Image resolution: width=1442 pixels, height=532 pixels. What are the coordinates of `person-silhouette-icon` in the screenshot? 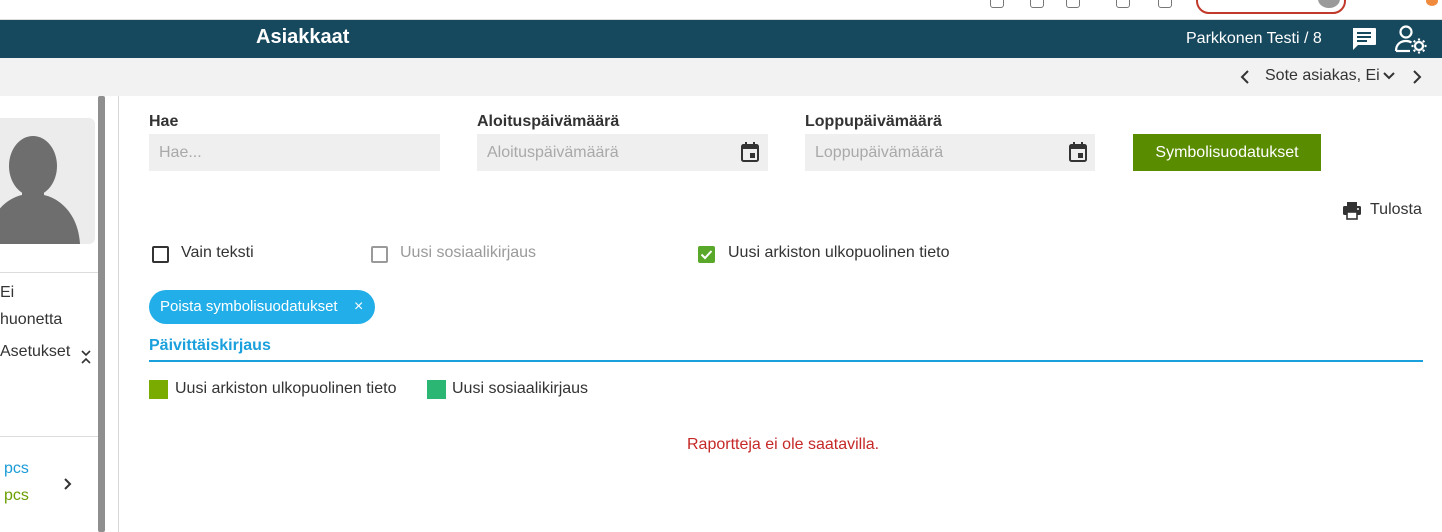 It's located at (40, 190).